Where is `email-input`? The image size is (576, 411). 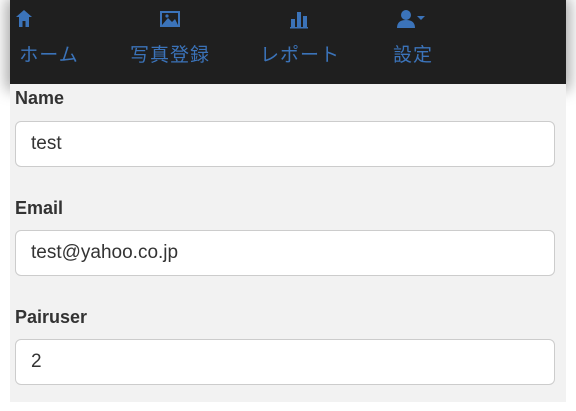
email-input is located at coordinates (285, 253).